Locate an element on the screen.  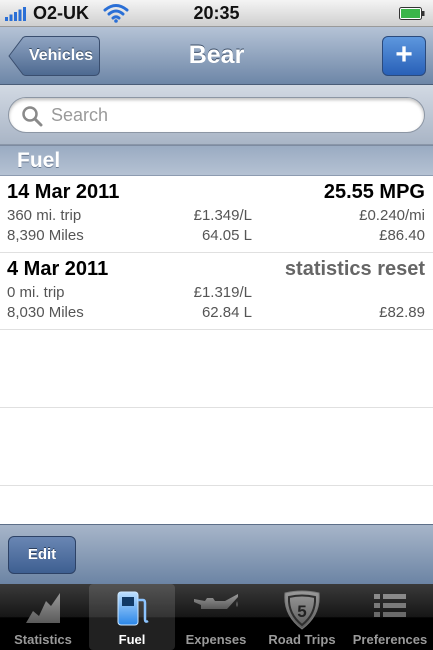
section-header: Fuel is located at coordinates (216, 160).